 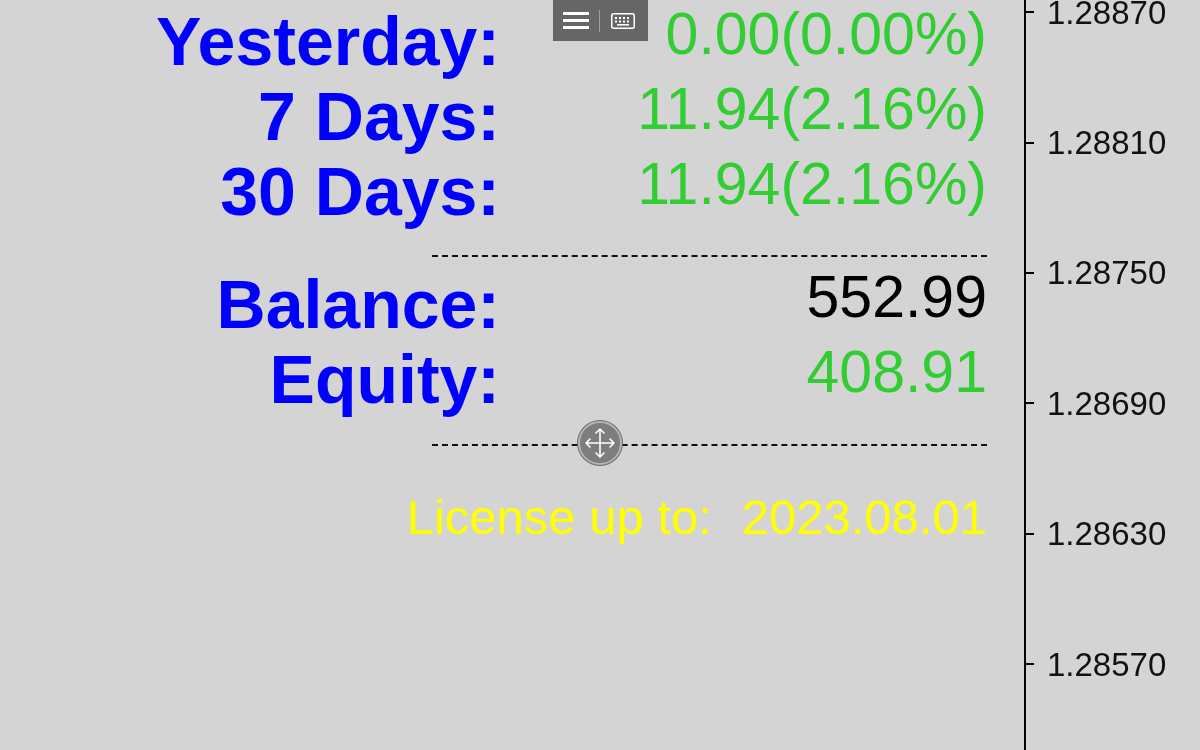 What do you see at coordinates (864, 517) in the screenshot?
I see `license-date: 2023.08.01` at bounding box center [864, 517].